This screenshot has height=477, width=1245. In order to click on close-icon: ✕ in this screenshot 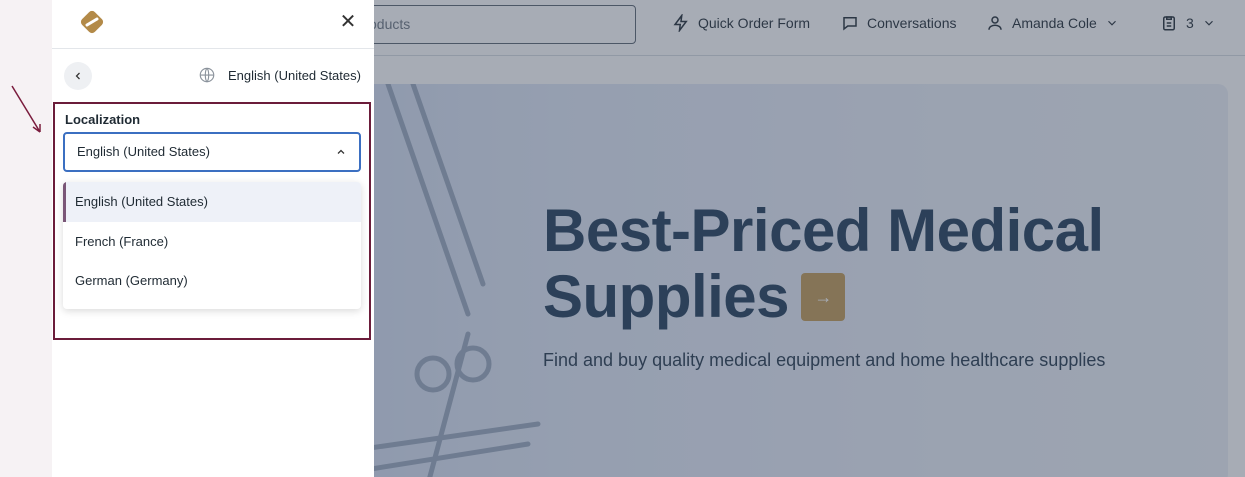, I will do `click(348, 22)`.